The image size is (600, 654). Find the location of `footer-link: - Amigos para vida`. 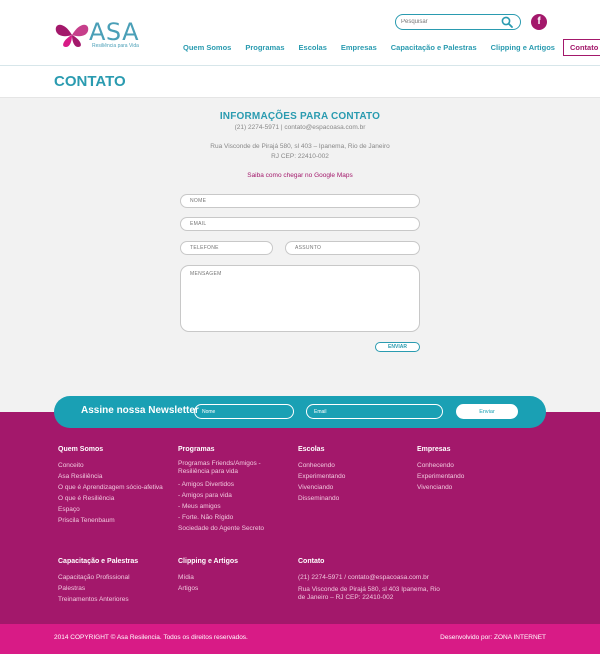

footer-link: - Amigos para vida is located at coordinates (228, 495).